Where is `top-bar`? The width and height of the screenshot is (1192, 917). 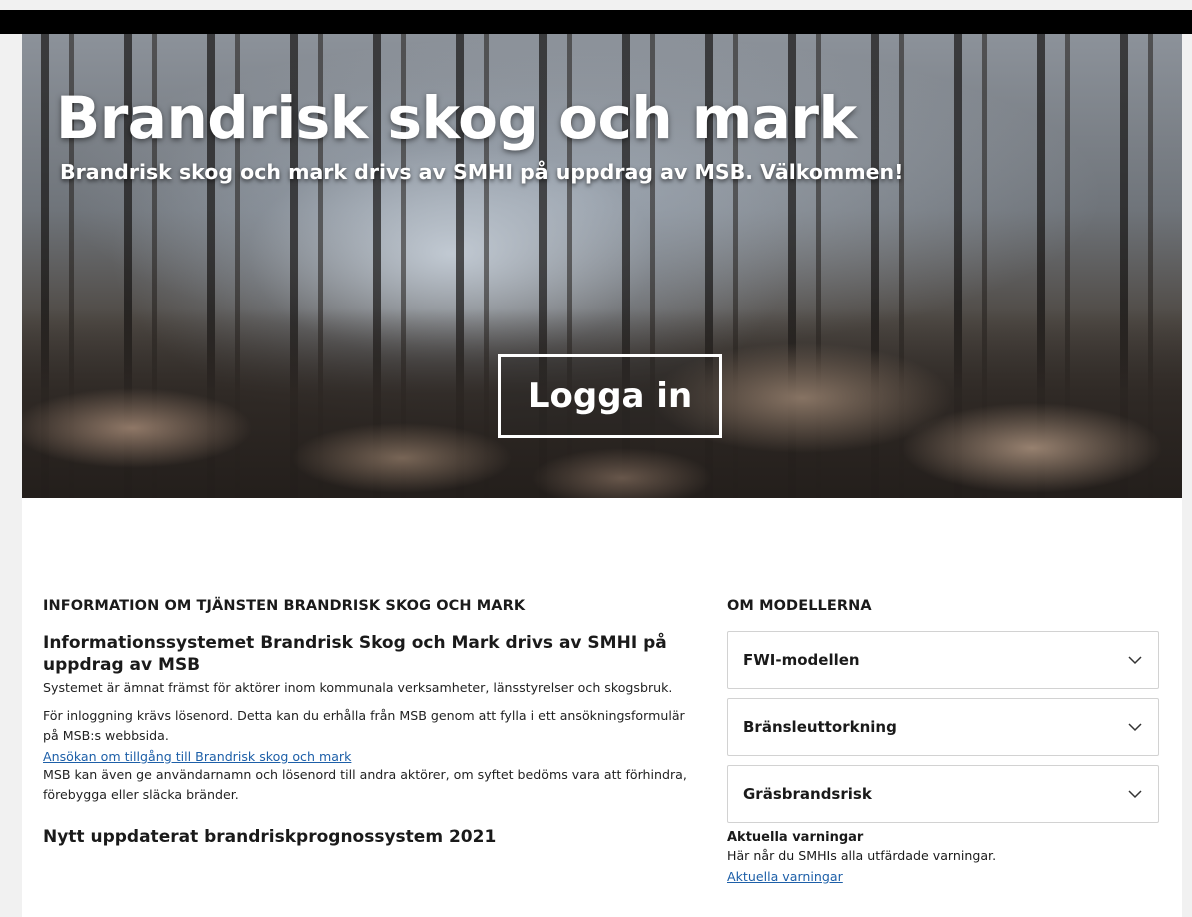 top-bar is located at coordinates (596, 22).